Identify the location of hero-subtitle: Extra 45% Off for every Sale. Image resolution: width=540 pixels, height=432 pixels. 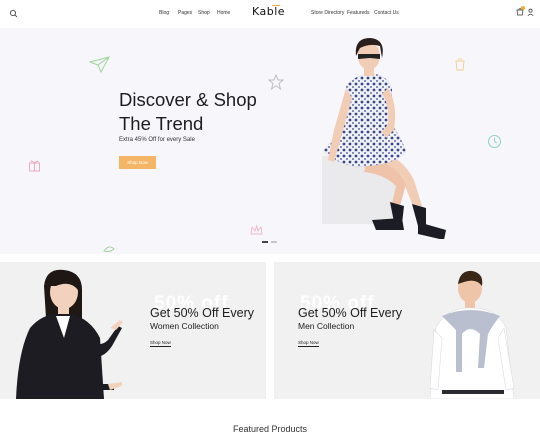
(157, 140).